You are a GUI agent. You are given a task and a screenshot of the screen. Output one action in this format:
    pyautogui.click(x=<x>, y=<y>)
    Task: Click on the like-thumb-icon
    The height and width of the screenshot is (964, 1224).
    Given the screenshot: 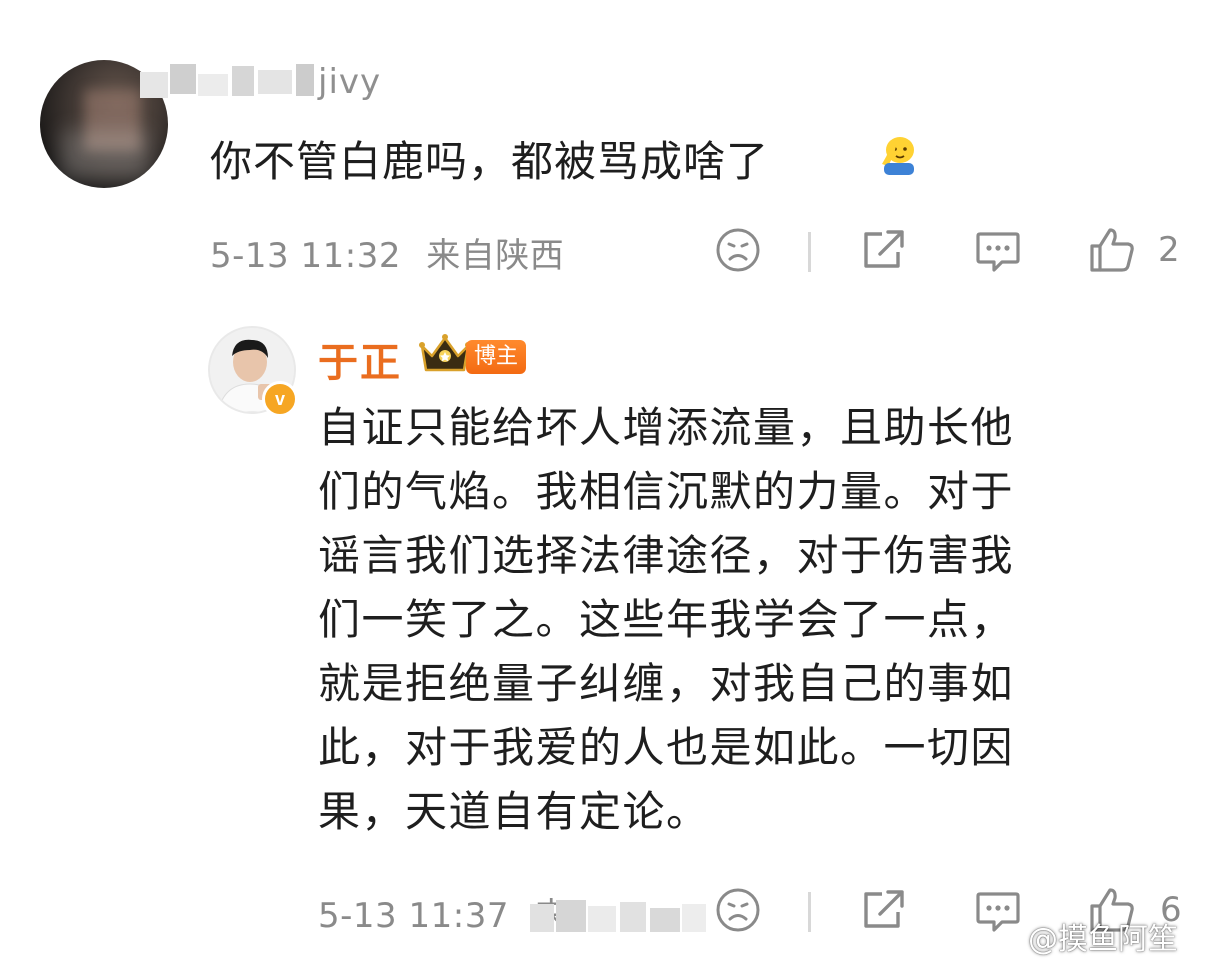 What is the action you would take?
    pyautogui.click(x=1112, y=250)
    